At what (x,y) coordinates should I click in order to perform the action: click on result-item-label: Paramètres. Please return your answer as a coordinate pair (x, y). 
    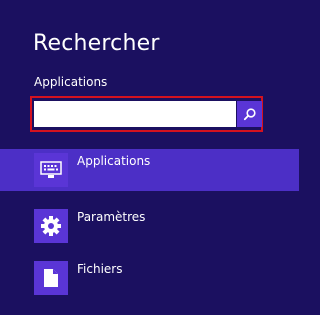
    Looking at the image, I should click on (111, 217).